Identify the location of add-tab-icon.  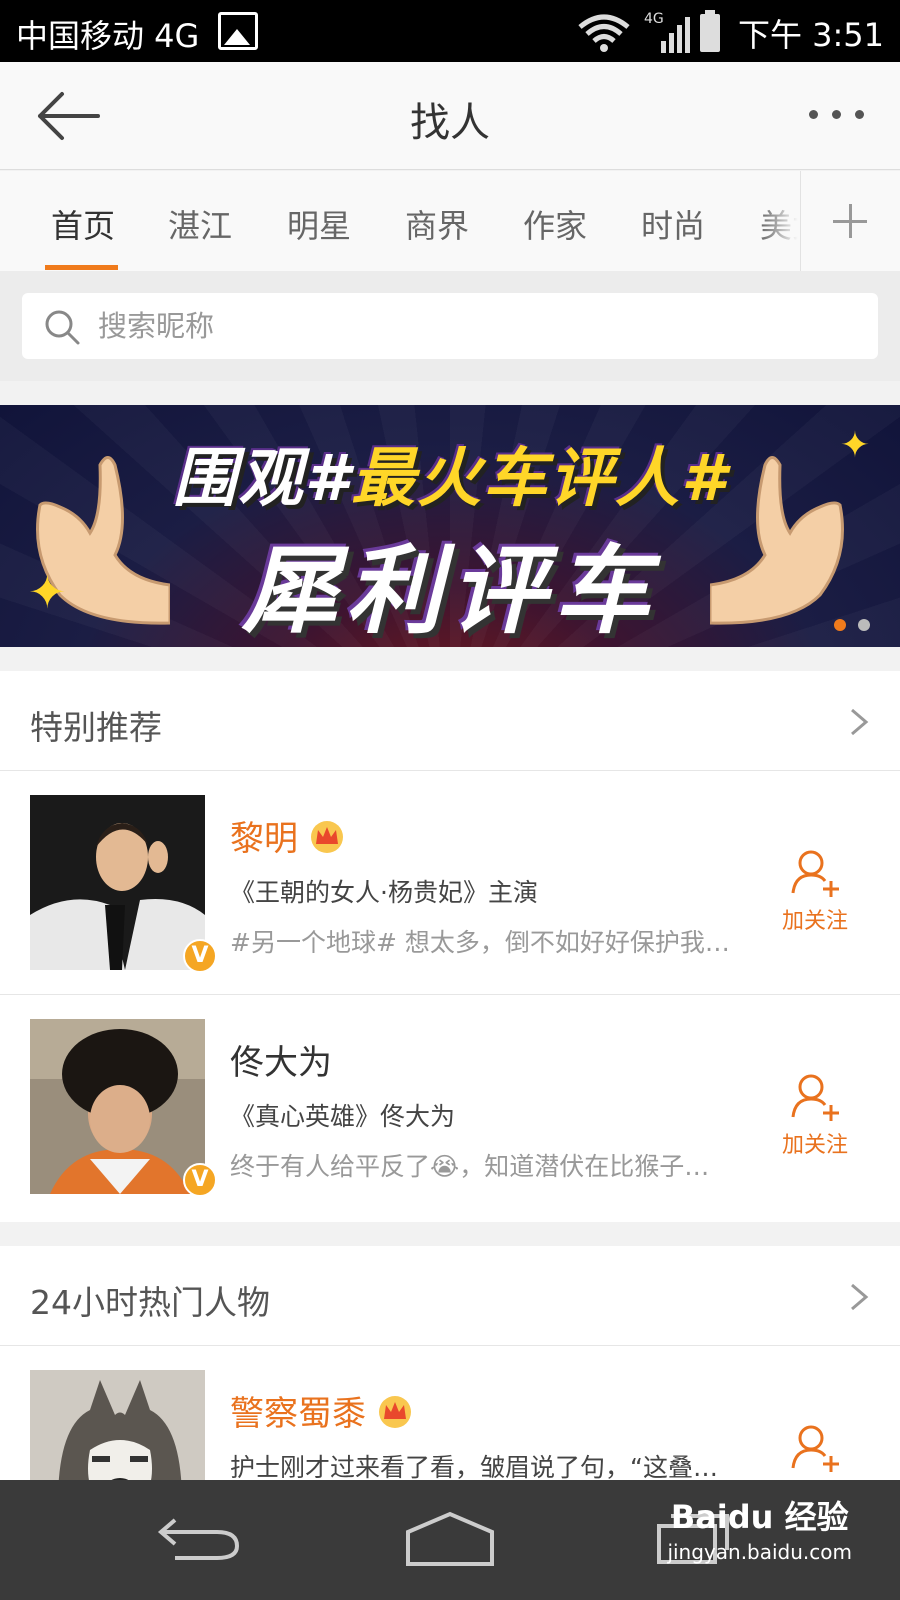
(850, 221).